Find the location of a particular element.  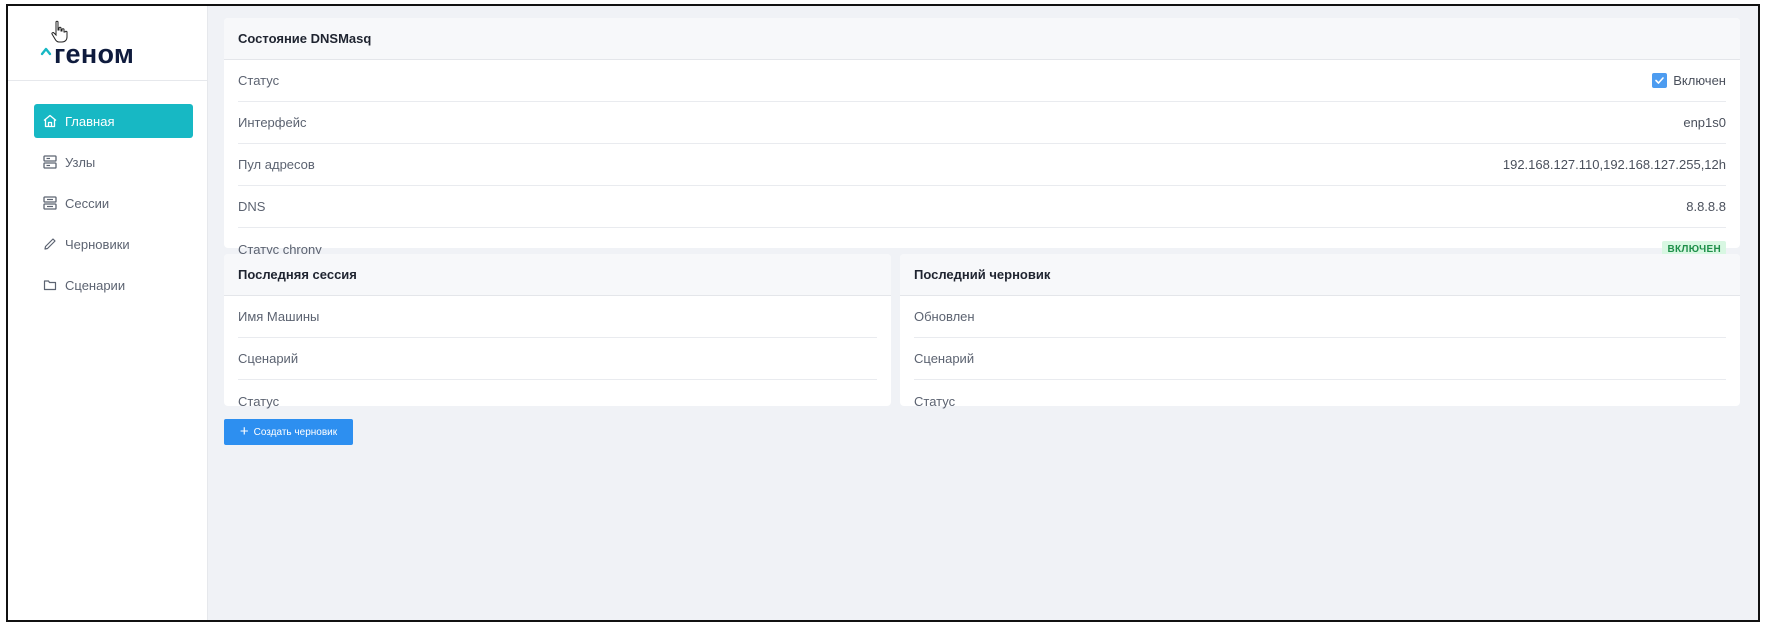

sidebar-item-label: Сессии is located at coordinates (87, 203).